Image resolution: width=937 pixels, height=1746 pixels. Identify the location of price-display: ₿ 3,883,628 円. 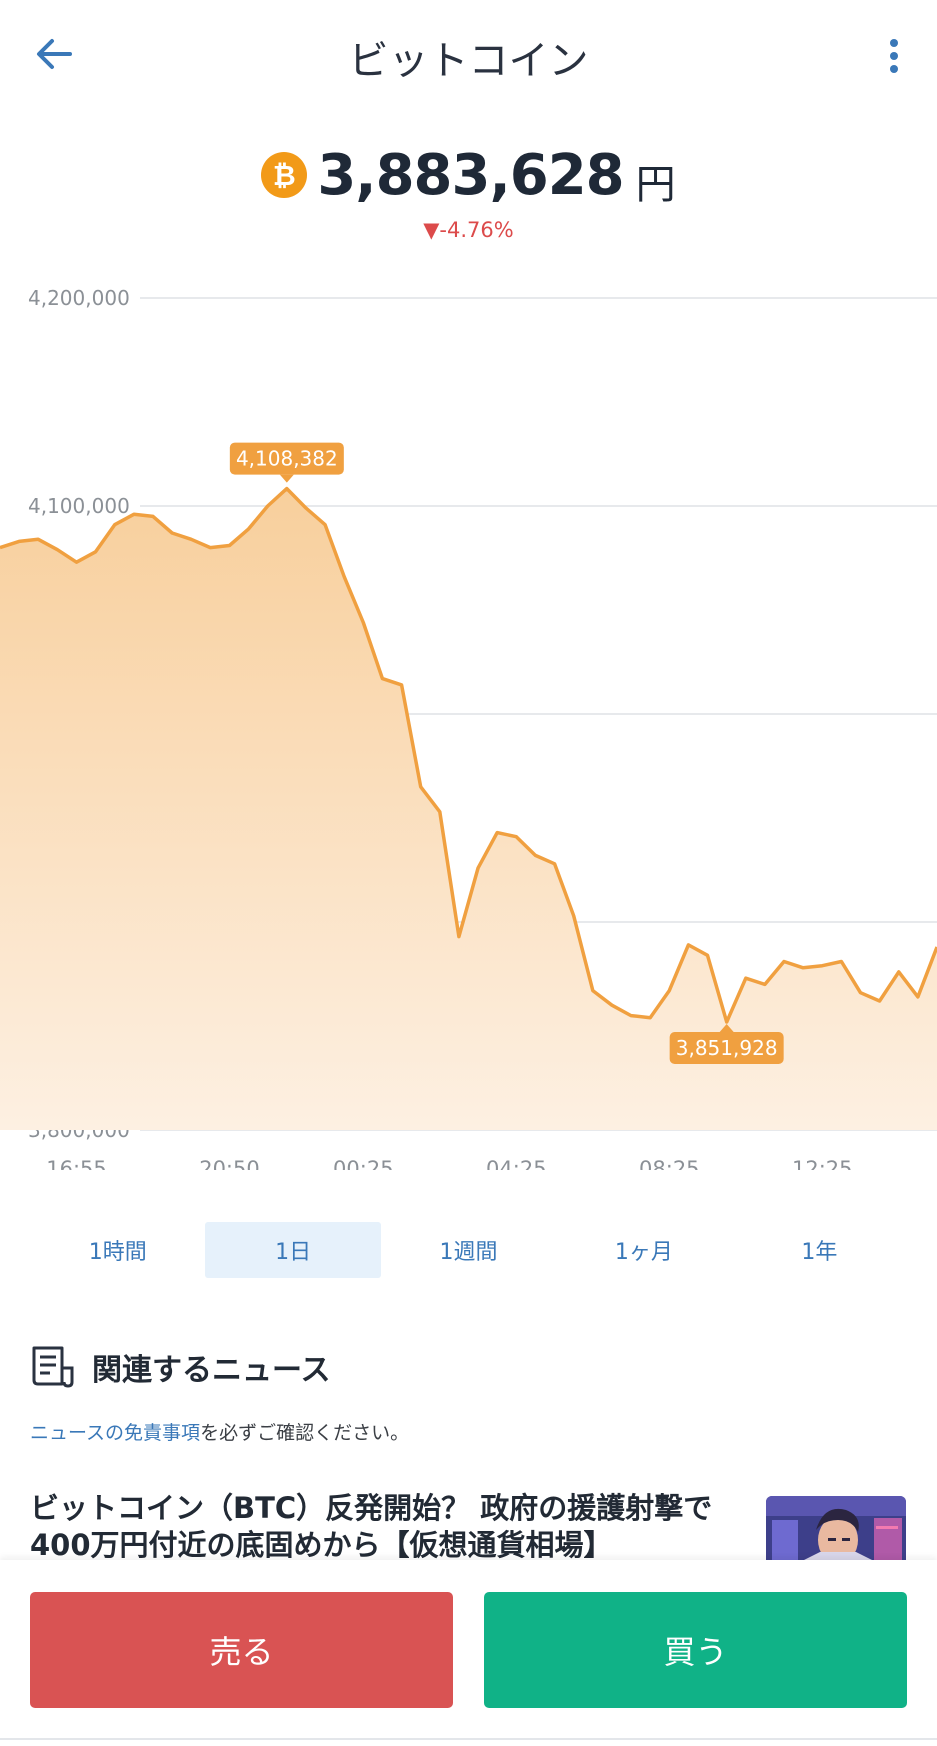
(468, 175).